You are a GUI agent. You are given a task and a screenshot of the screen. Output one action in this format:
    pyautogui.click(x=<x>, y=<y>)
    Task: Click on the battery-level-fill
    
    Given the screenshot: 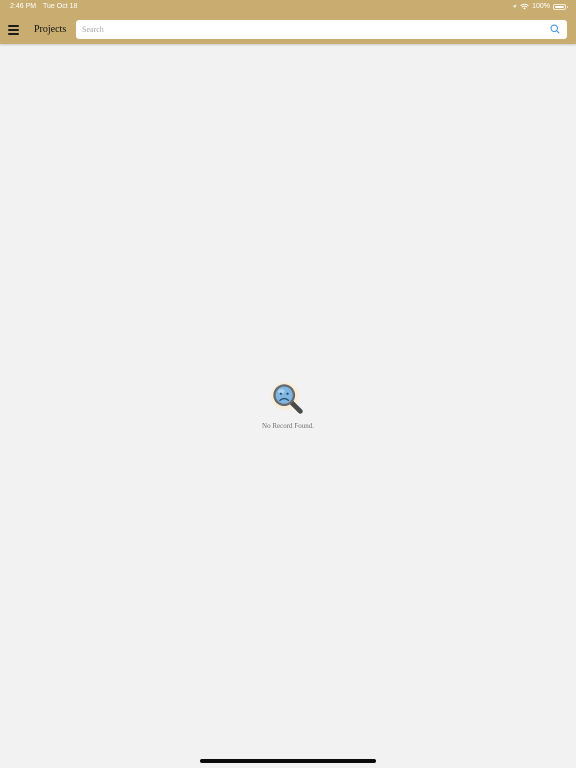 What is the action you would take?
    pyautogui.click(x=559, y=6)
    